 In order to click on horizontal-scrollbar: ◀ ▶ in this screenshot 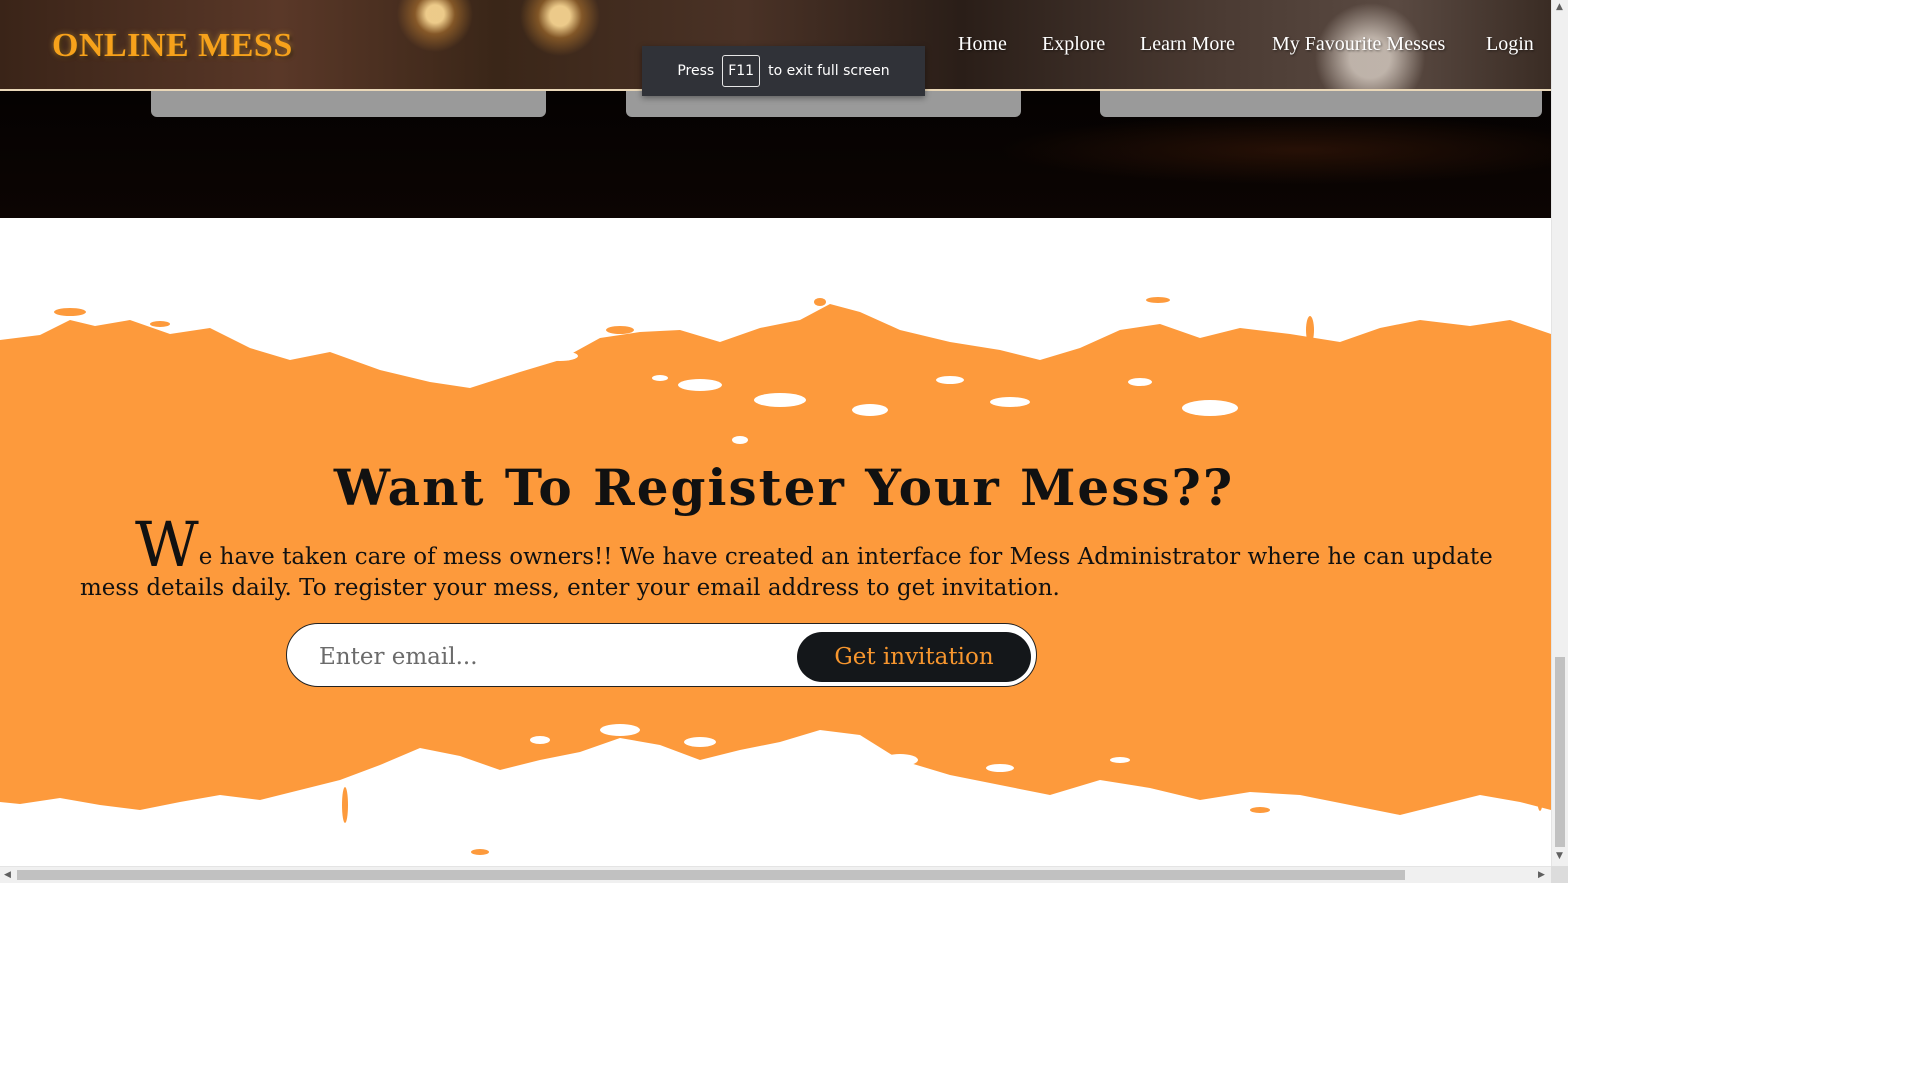, I will do `click(775, 874)`.